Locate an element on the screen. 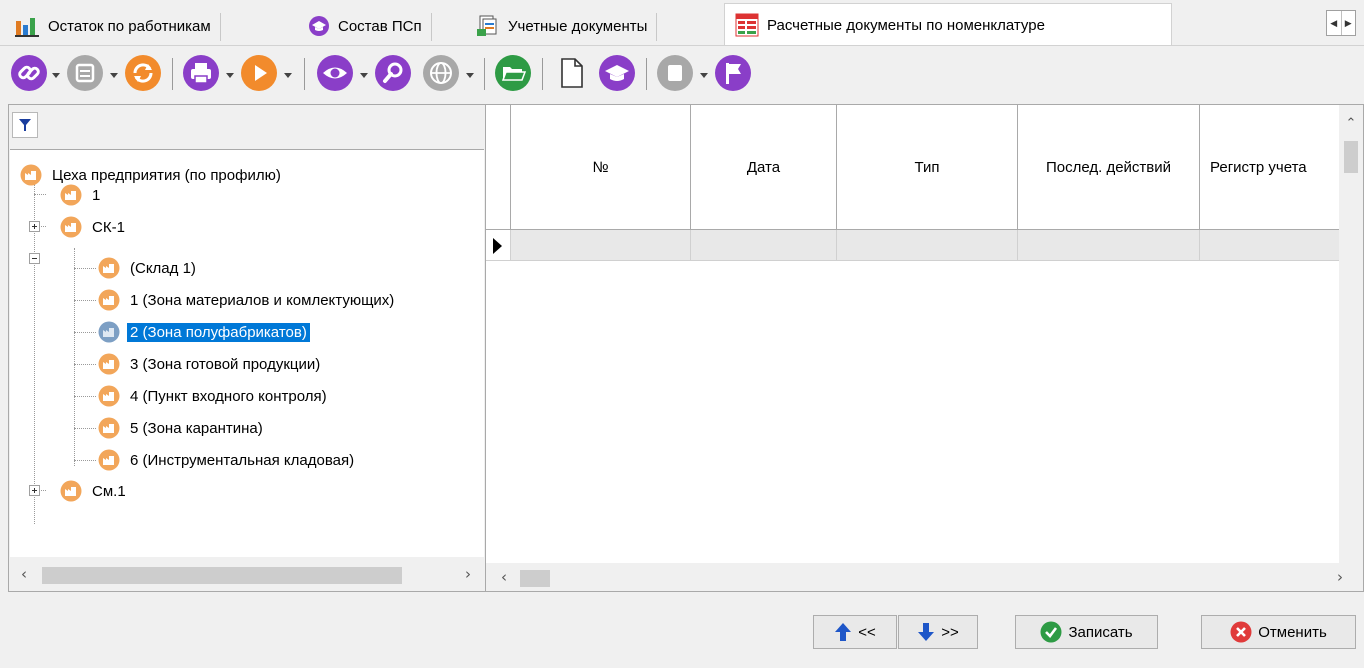 Image resolution: width=1364 pixels, height=668 pixels. column-header-label: Тип is located at coordinates (927, 167).